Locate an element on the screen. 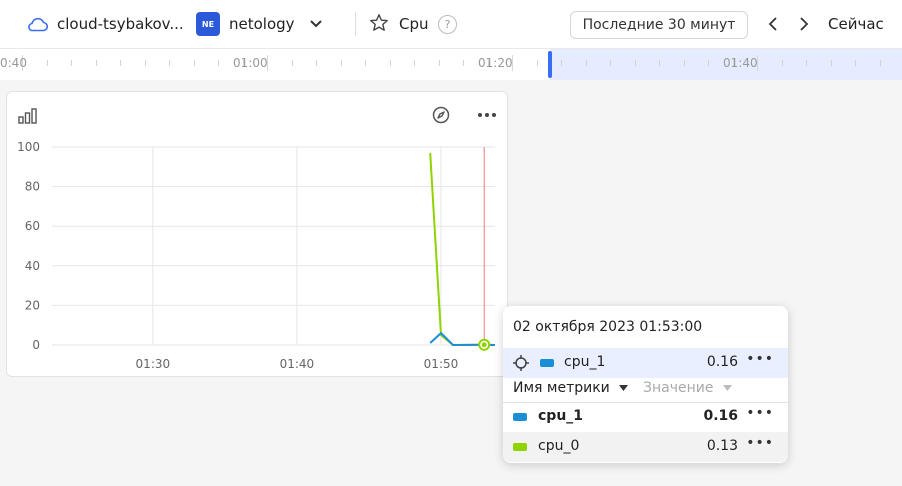  tooltip-highlight-row: cpu_1 0.16 ••• is located at coordinates (645, 363).